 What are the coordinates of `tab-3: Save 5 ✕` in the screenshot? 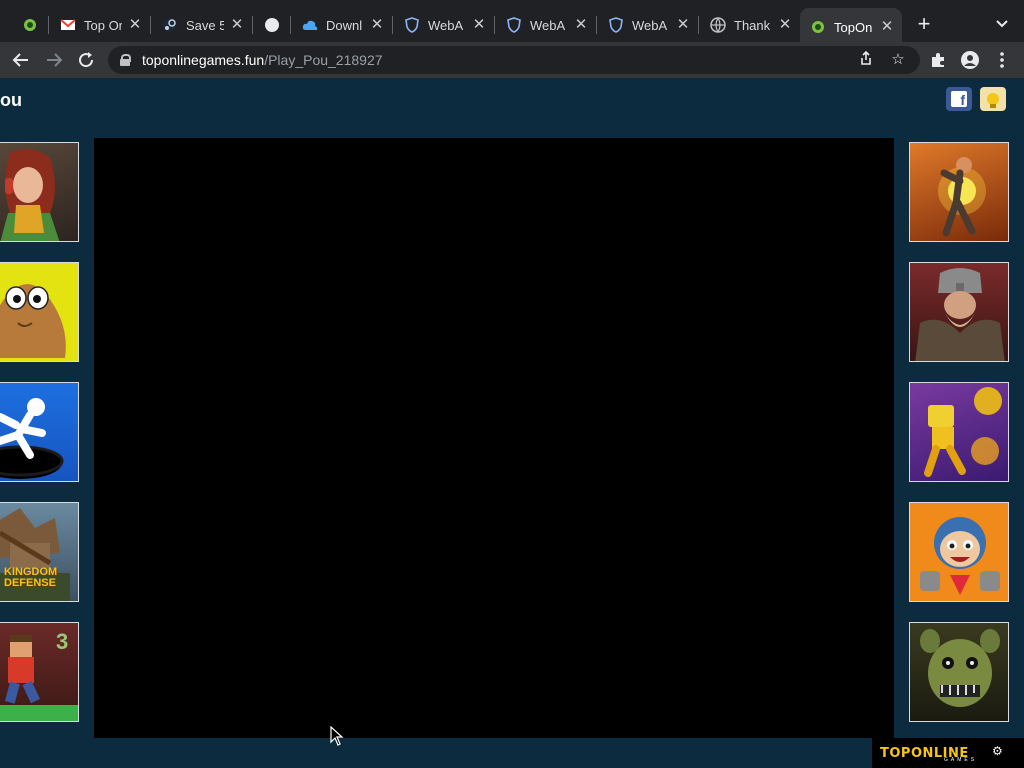 It's located at (202, 25).